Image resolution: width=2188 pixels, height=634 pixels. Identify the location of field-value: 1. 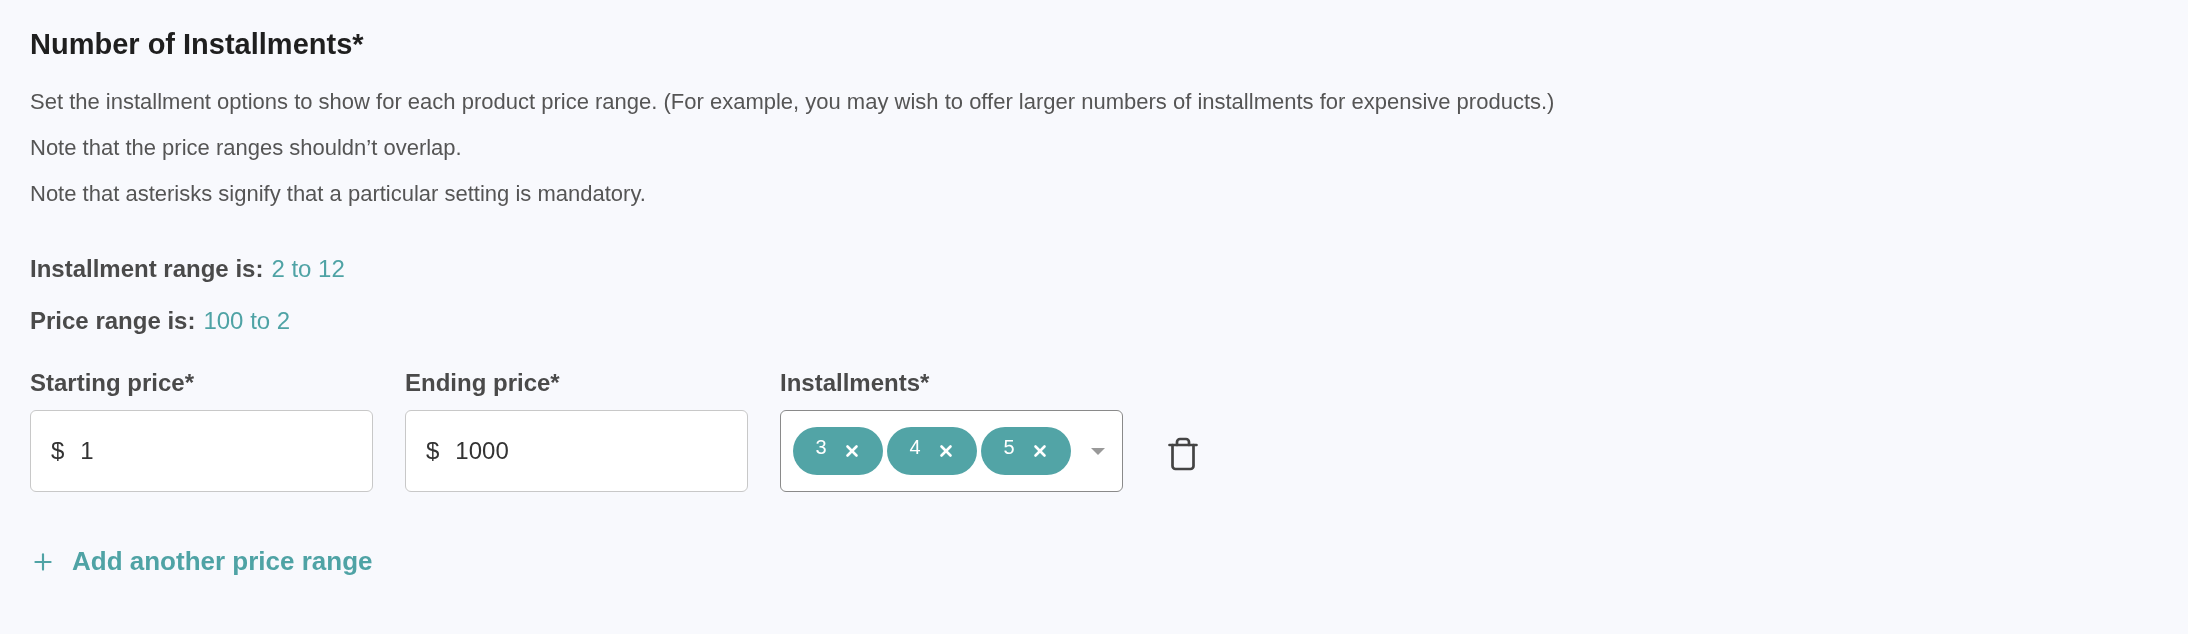
(87, 451).